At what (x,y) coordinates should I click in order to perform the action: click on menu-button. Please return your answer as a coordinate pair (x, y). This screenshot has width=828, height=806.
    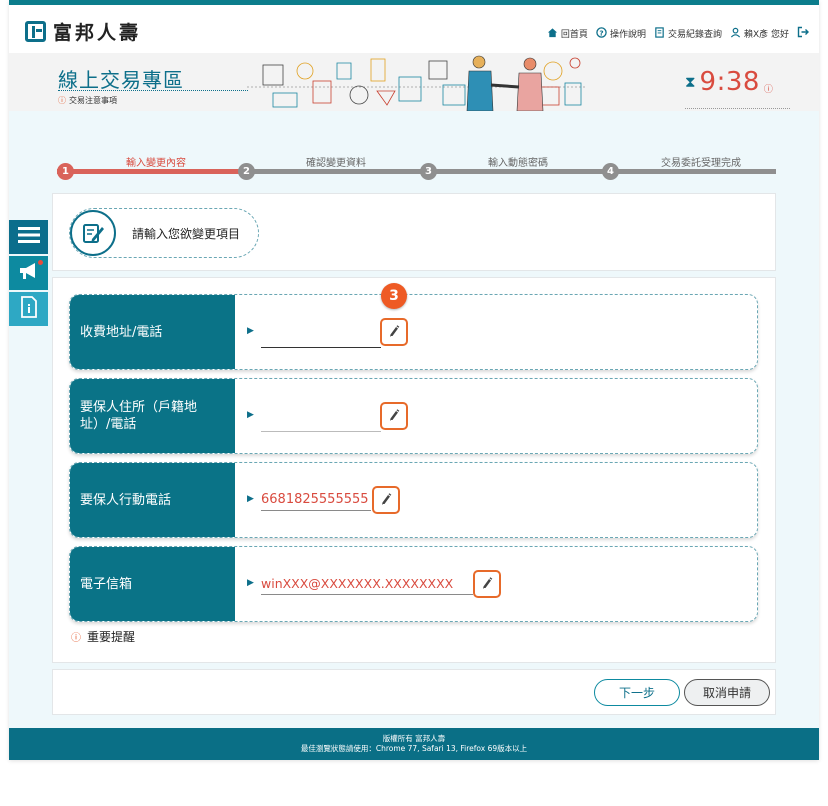
    Looking at the image, I should click on (28, 237).